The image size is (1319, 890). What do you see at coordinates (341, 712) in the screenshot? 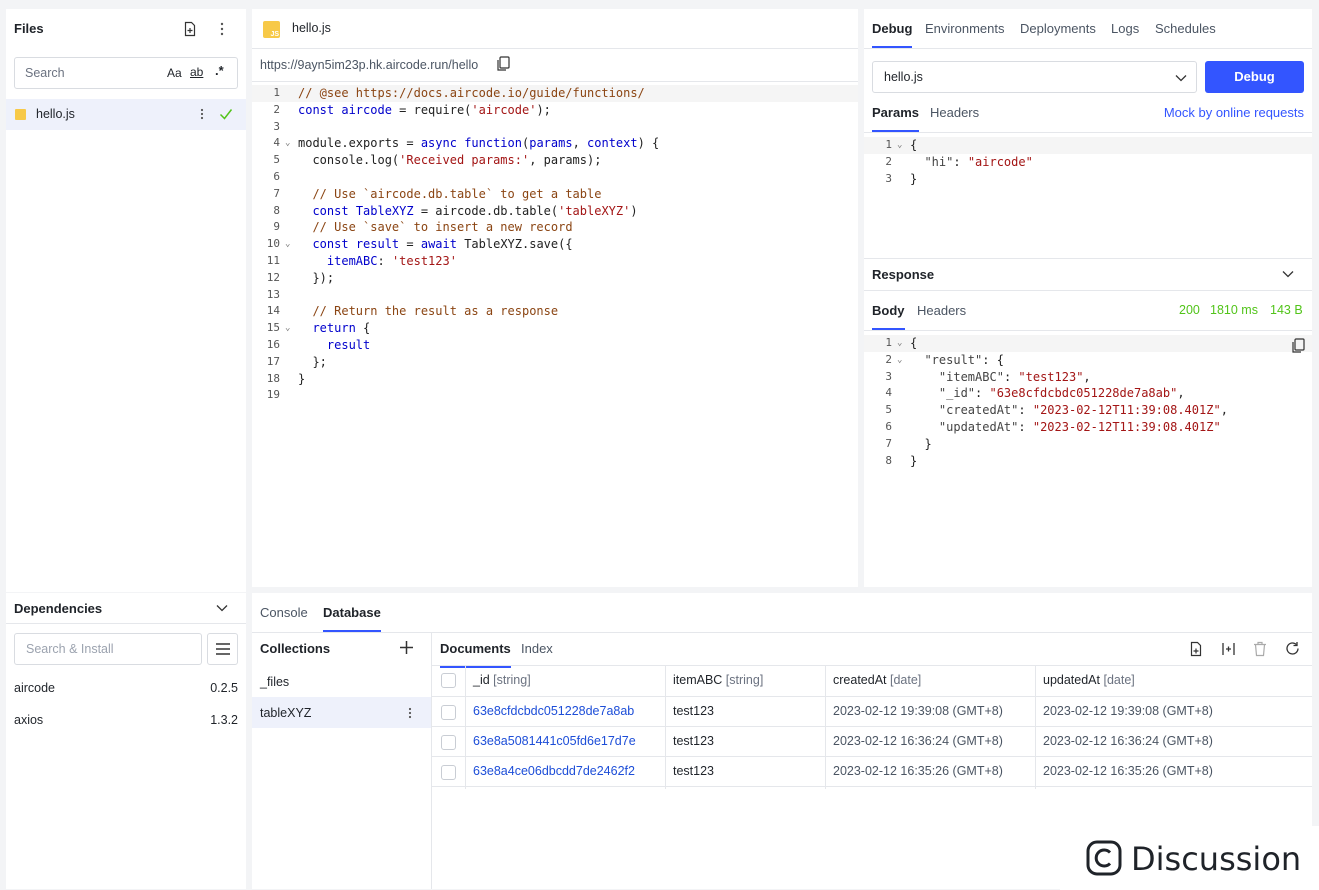
I see `collection-item-selected: tableXYZ` at bounding box center [341, 712].